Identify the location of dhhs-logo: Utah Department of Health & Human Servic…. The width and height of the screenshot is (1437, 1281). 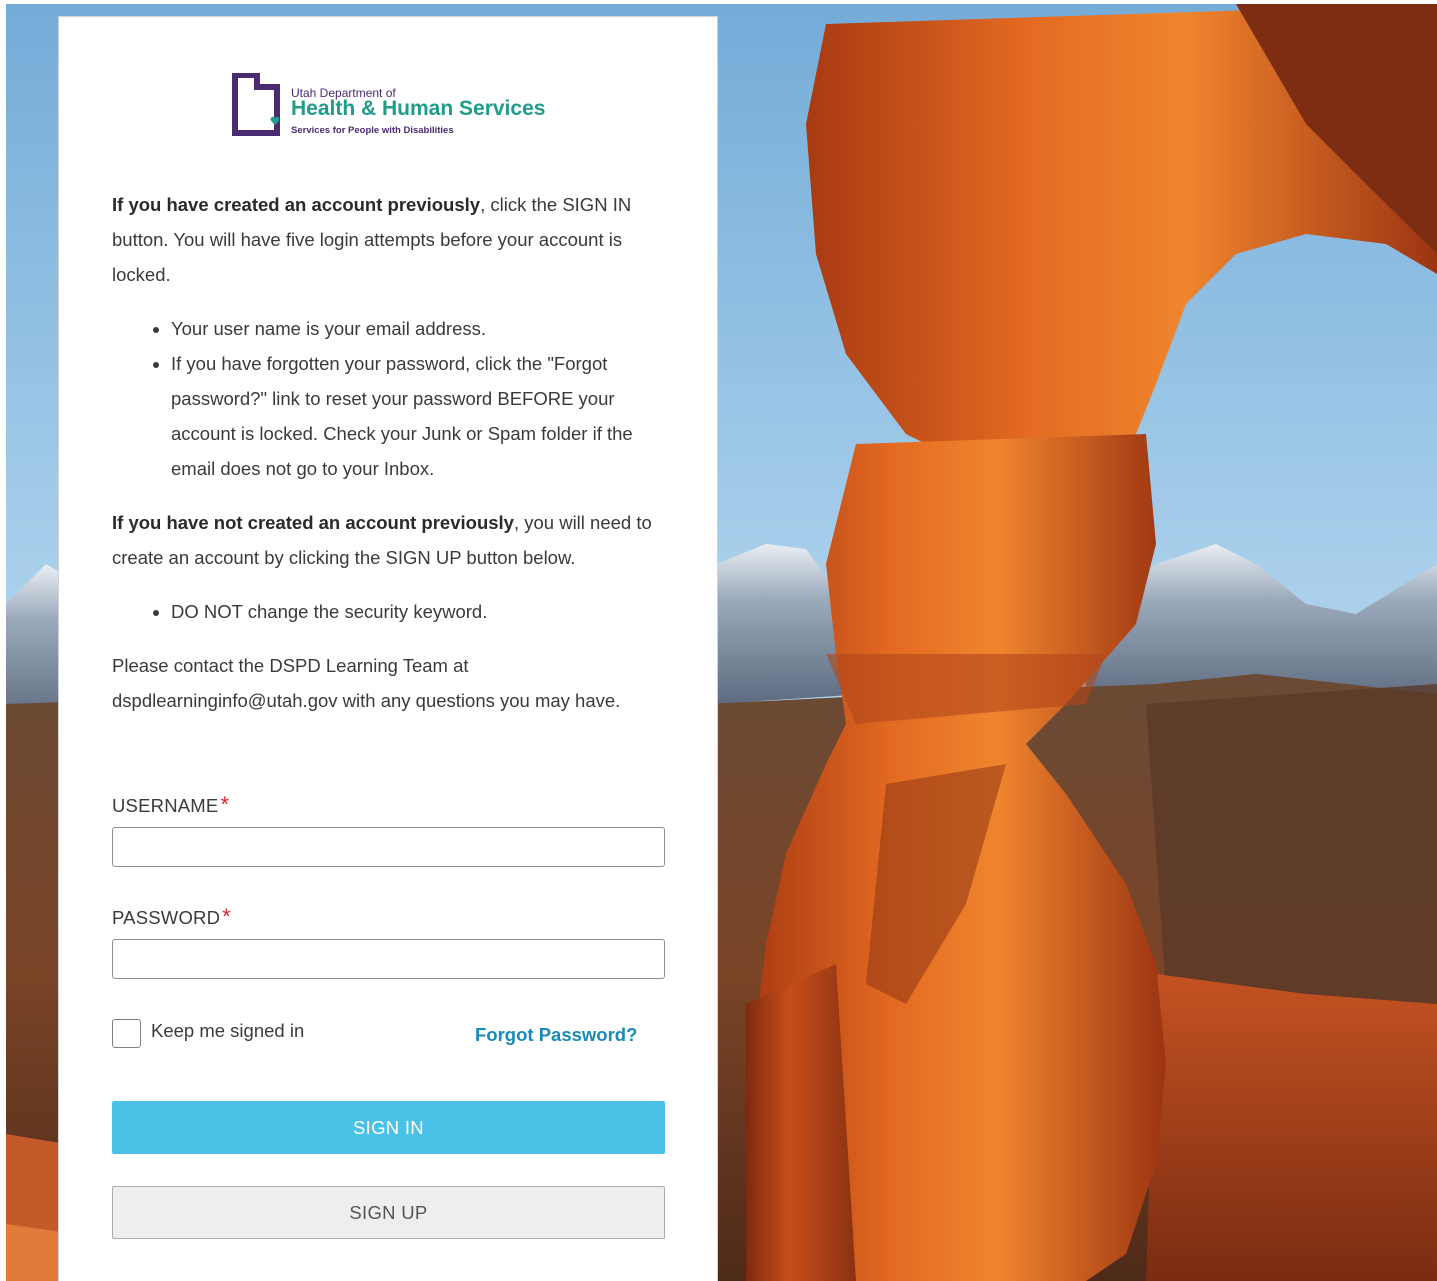
(391, 108).